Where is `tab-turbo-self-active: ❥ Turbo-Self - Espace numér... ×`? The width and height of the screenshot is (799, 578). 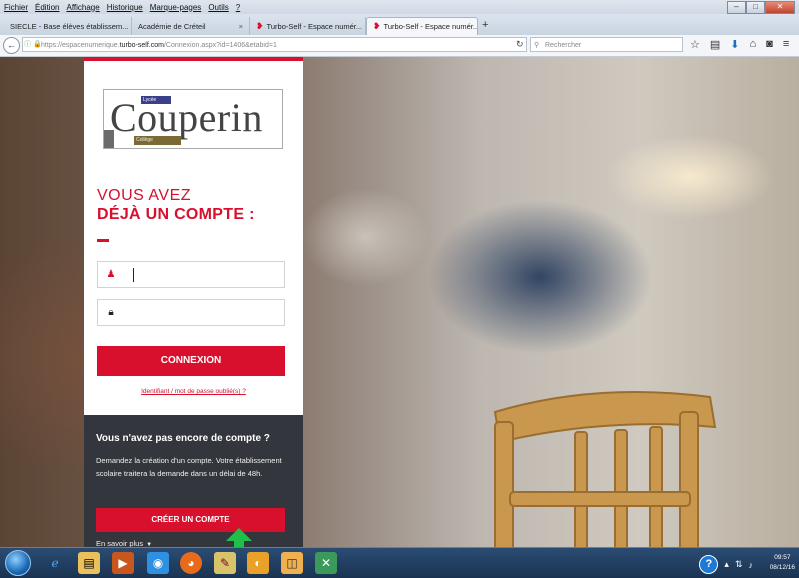 tab-turbo-self-active: ❥ Turbo-Self - Espace numér... × is located at coordinates (422, 26).